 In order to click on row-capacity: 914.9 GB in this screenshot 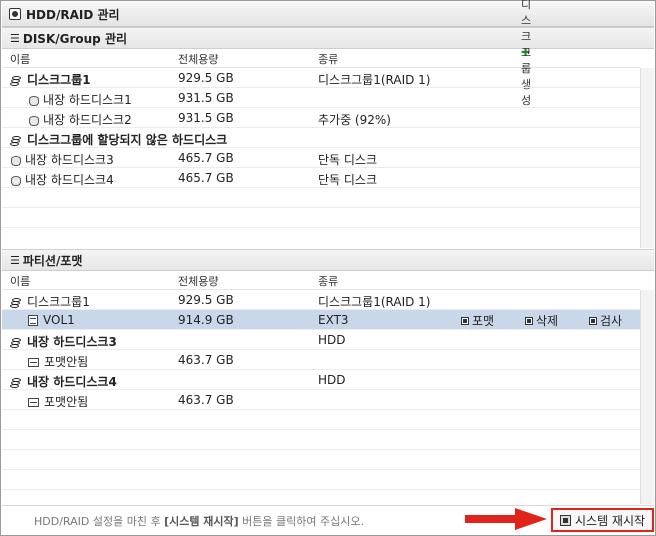, I will do `click(206, 320)`.